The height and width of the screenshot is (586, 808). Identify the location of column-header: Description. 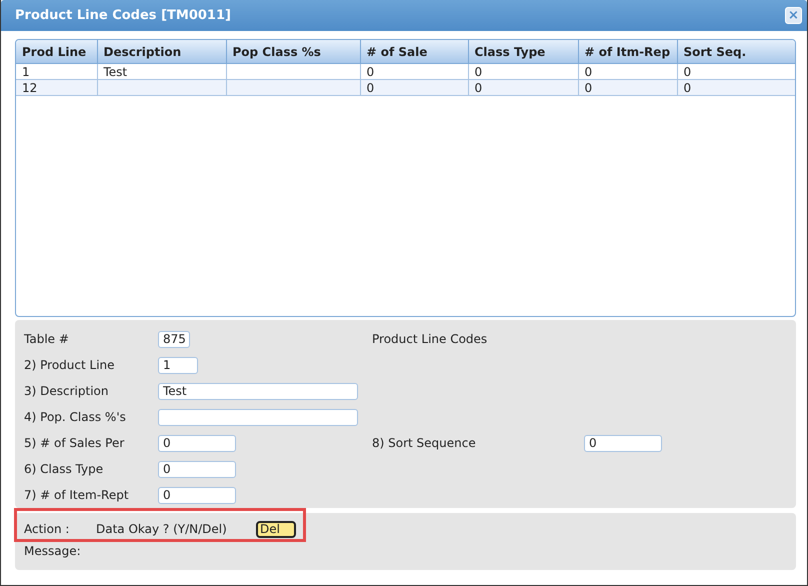
(161, 52).